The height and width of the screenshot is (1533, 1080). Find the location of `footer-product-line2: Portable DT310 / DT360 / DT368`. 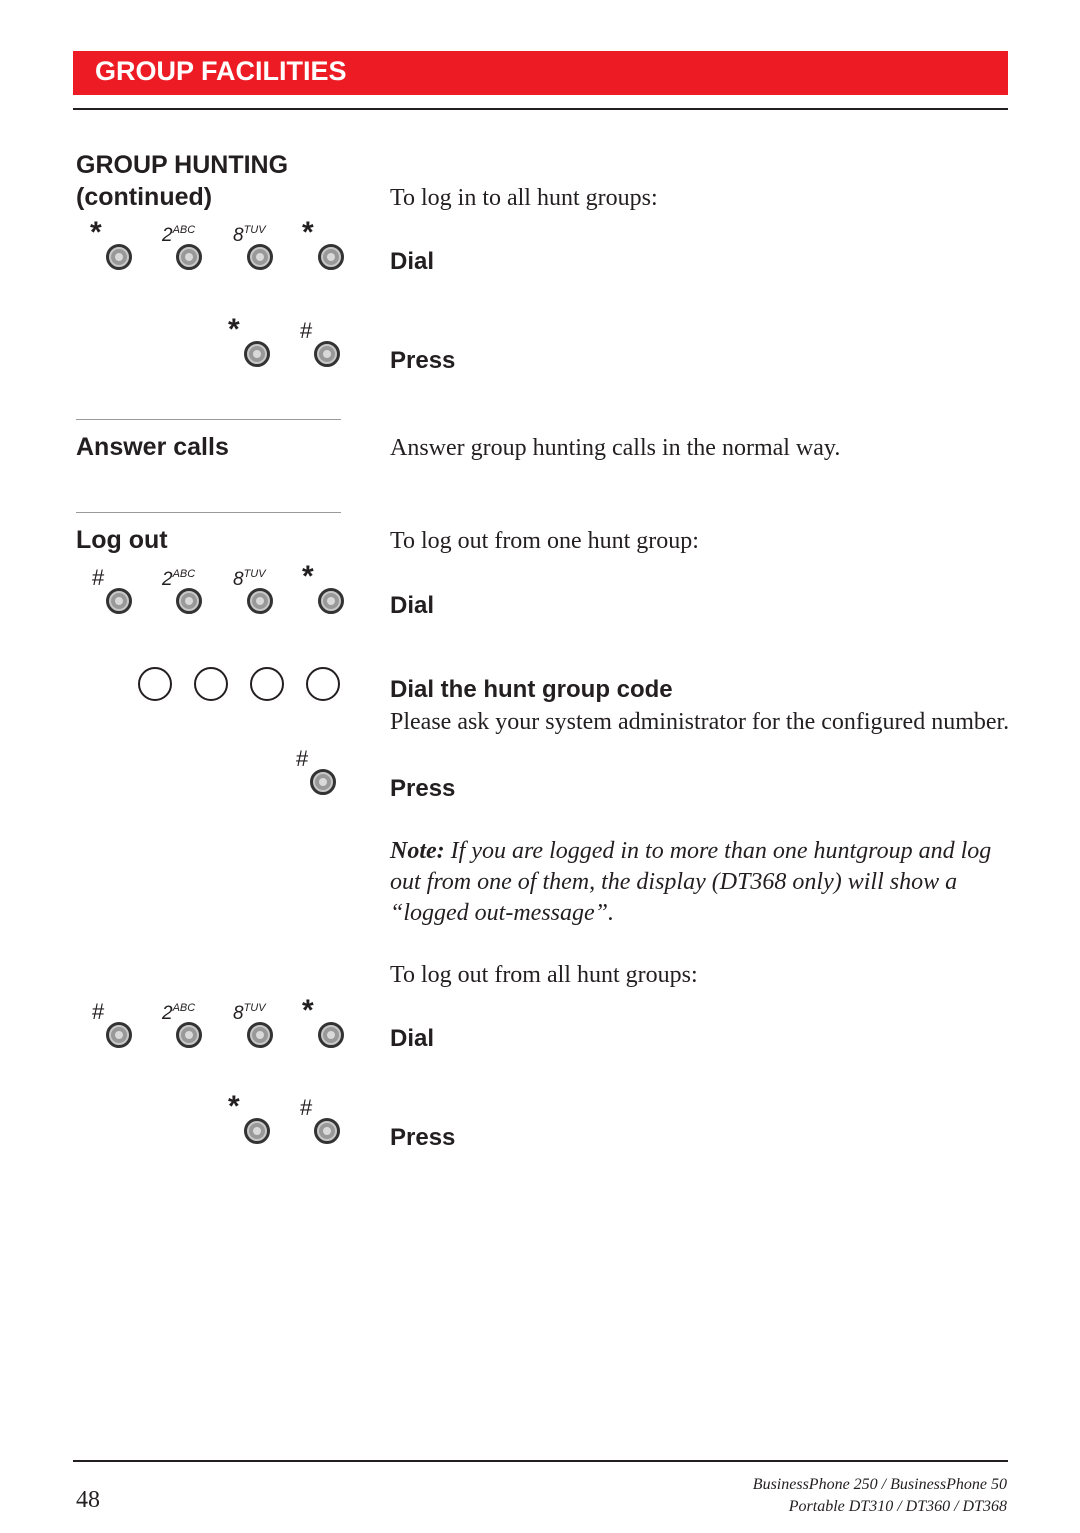

footer-product-line2: Portable DT310 / DT360 / DT368 is located at coordinates (897, 1506).